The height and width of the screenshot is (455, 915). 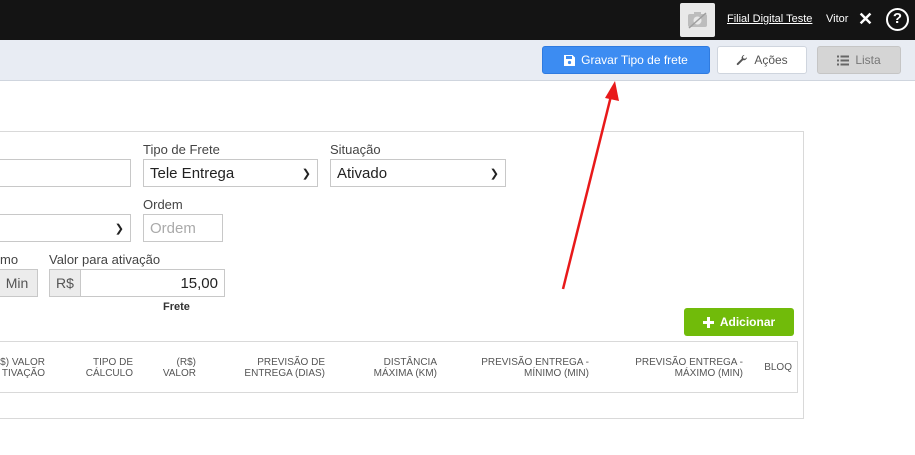 What do you see at coordinates (152, 283) in the screenshot?
I see `activation-value-input: 15,00` at bounding box center [152, 283].